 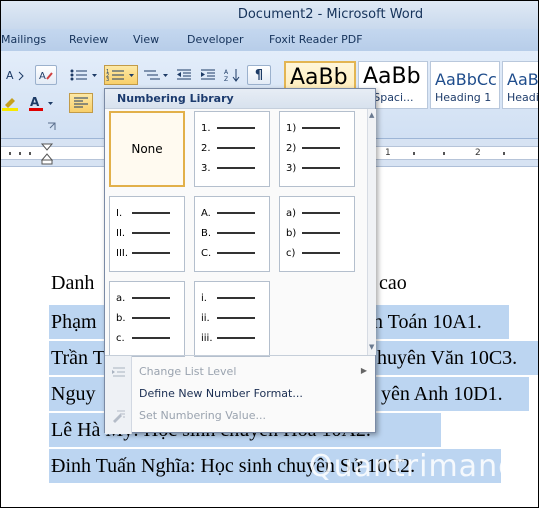 I want to click on dialog-launcher-icon, so click(x=52, y=127).